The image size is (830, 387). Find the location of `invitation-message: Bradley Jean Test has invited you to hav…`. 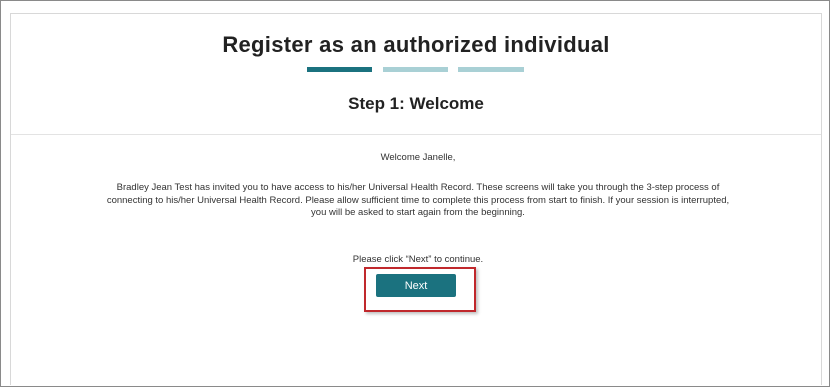

invitation-message: Bradley Jean Test has invited you to hav… is located at coordinates (418, 200).